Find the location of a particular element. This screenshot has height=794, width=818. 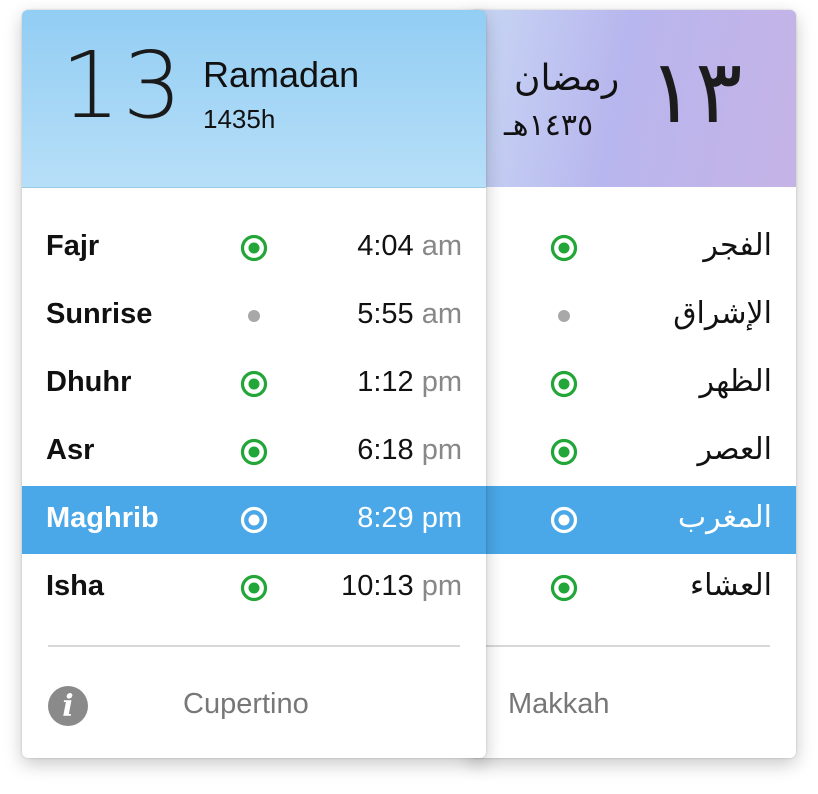

prayer-time: 8:29 pm is located at coordinates (409, 518).